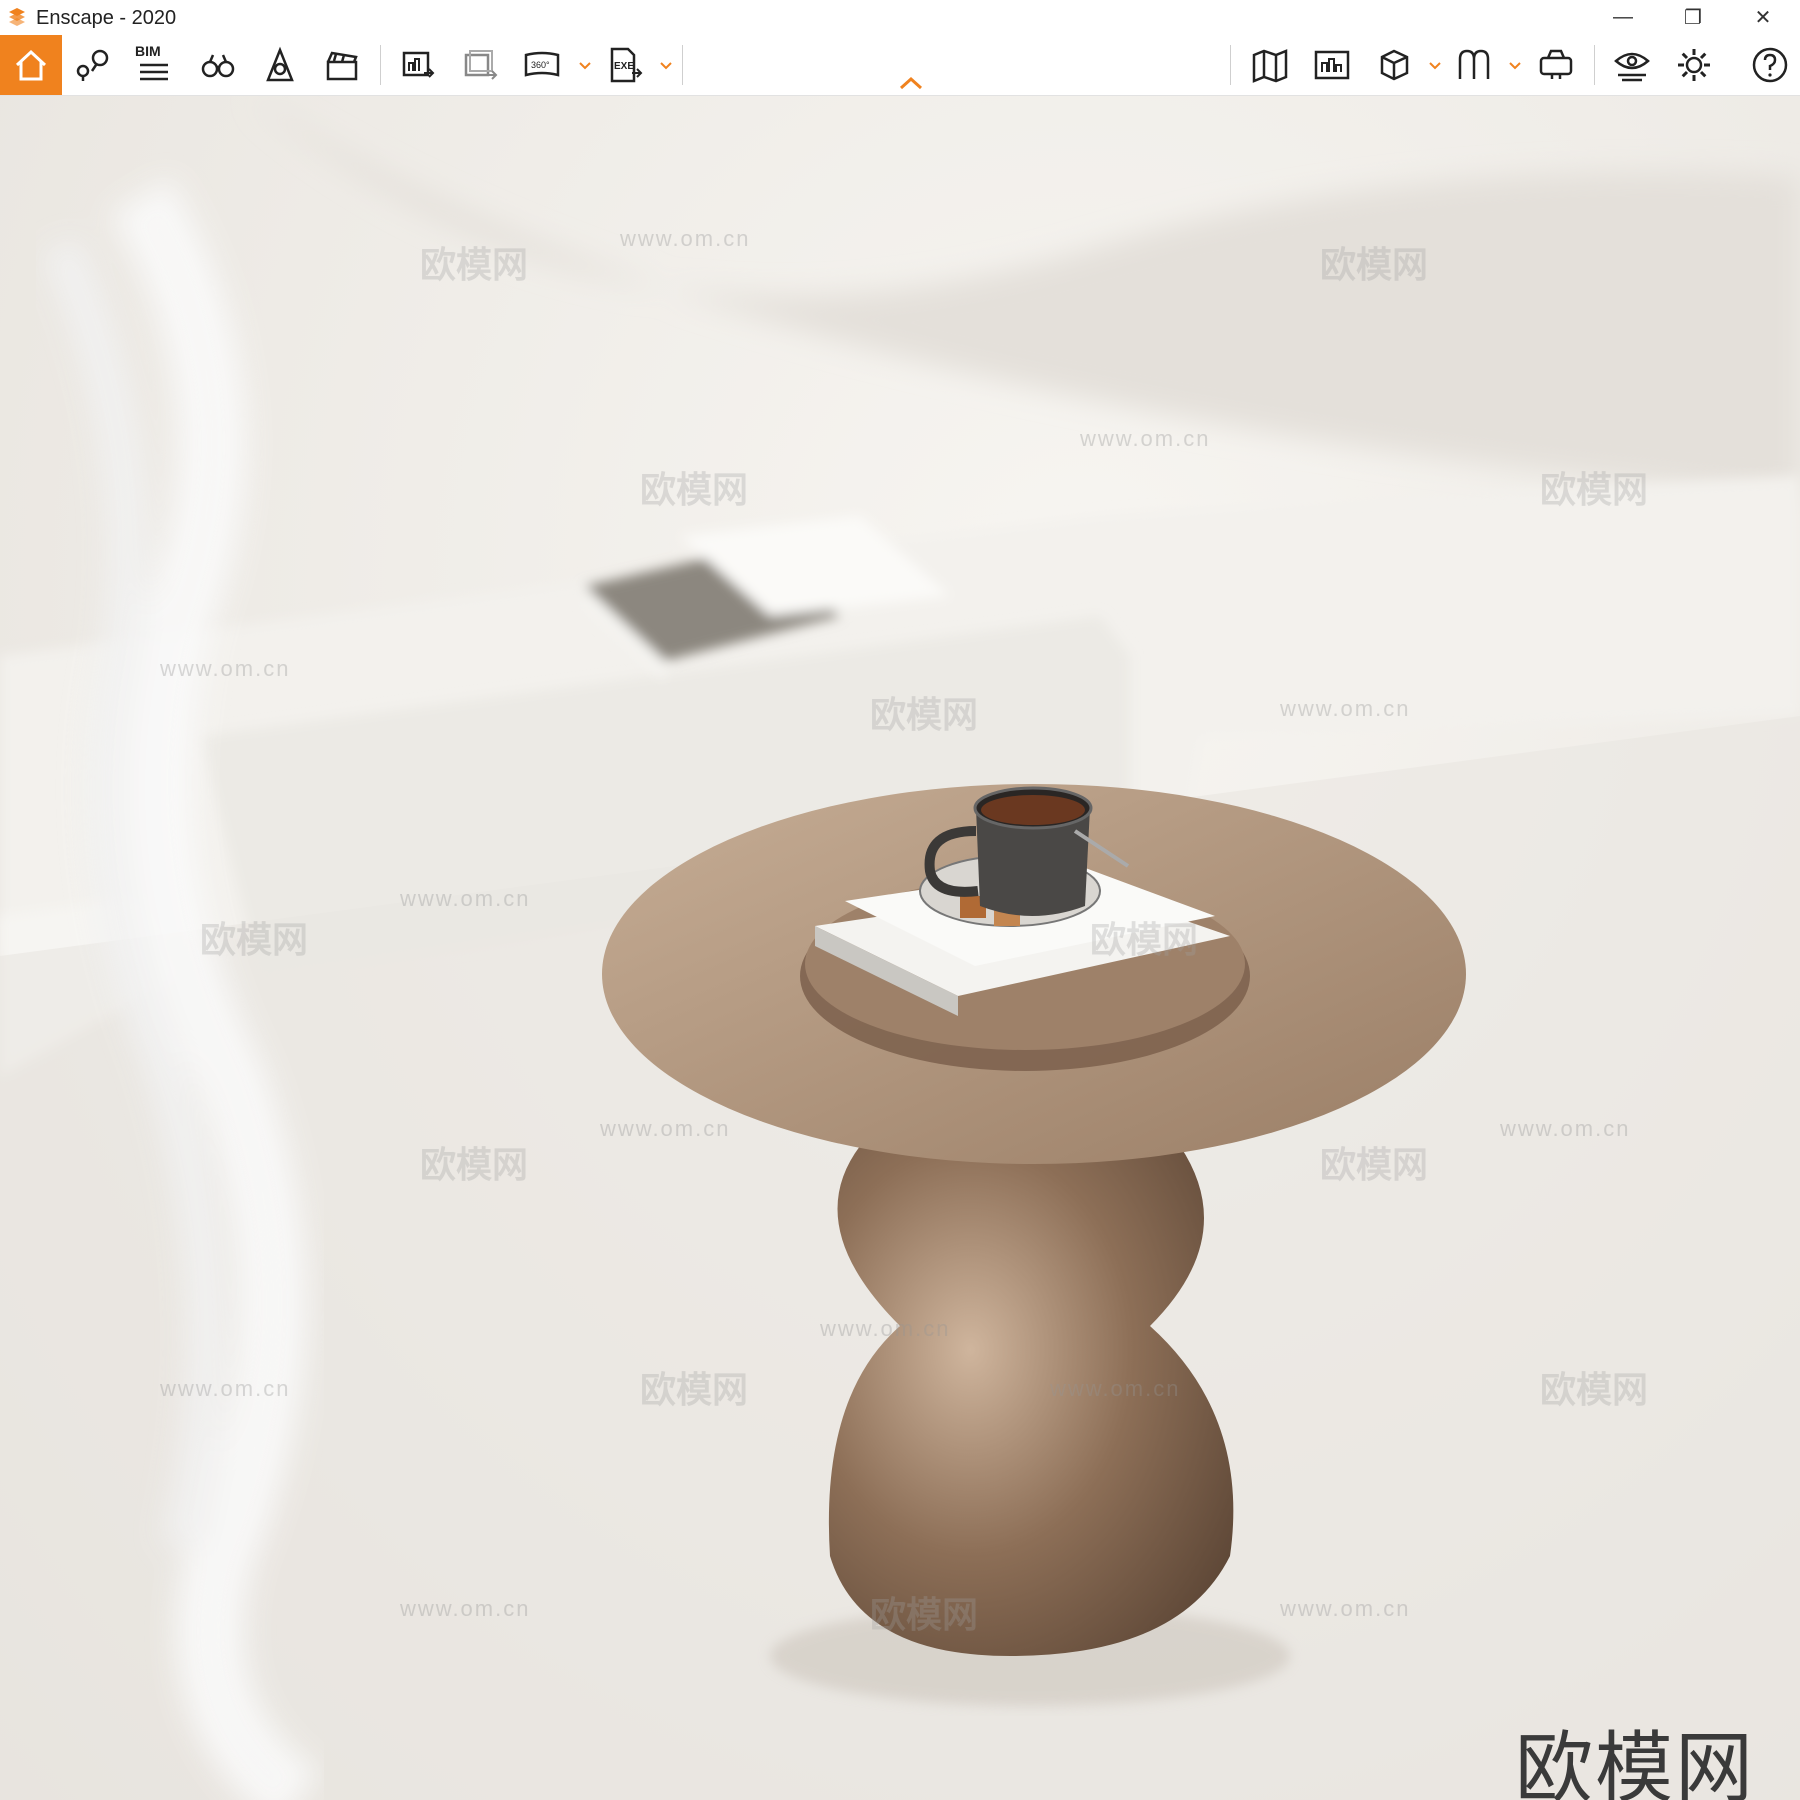  I want to click on map-icon, so click(1270, 66).